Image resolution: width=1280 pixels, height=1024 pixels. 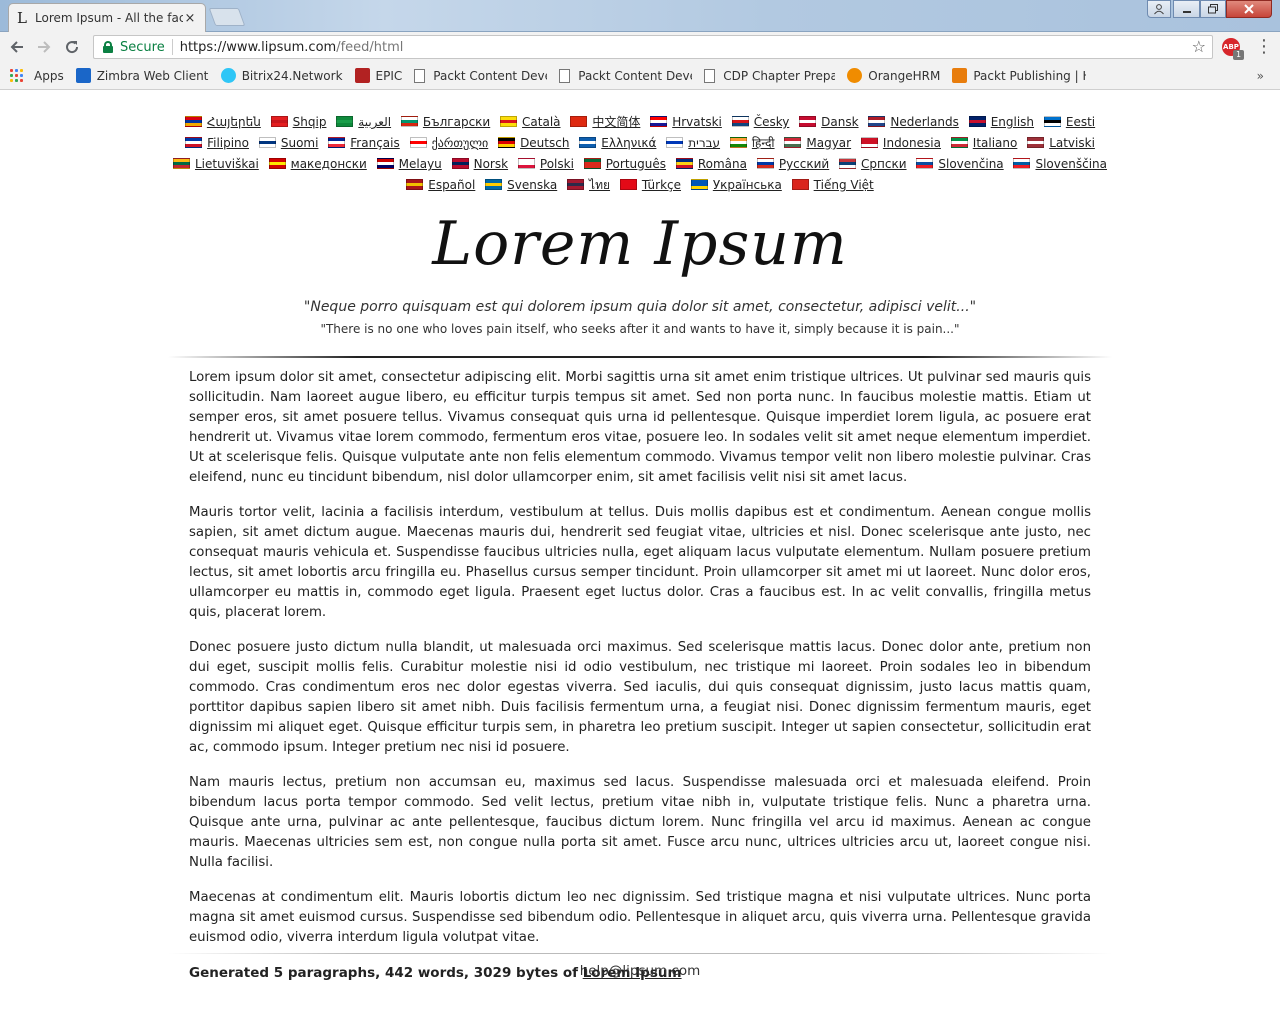 I want to click on bookmark-label: Zimbra Web Client Si, so click(x=152, y=75).